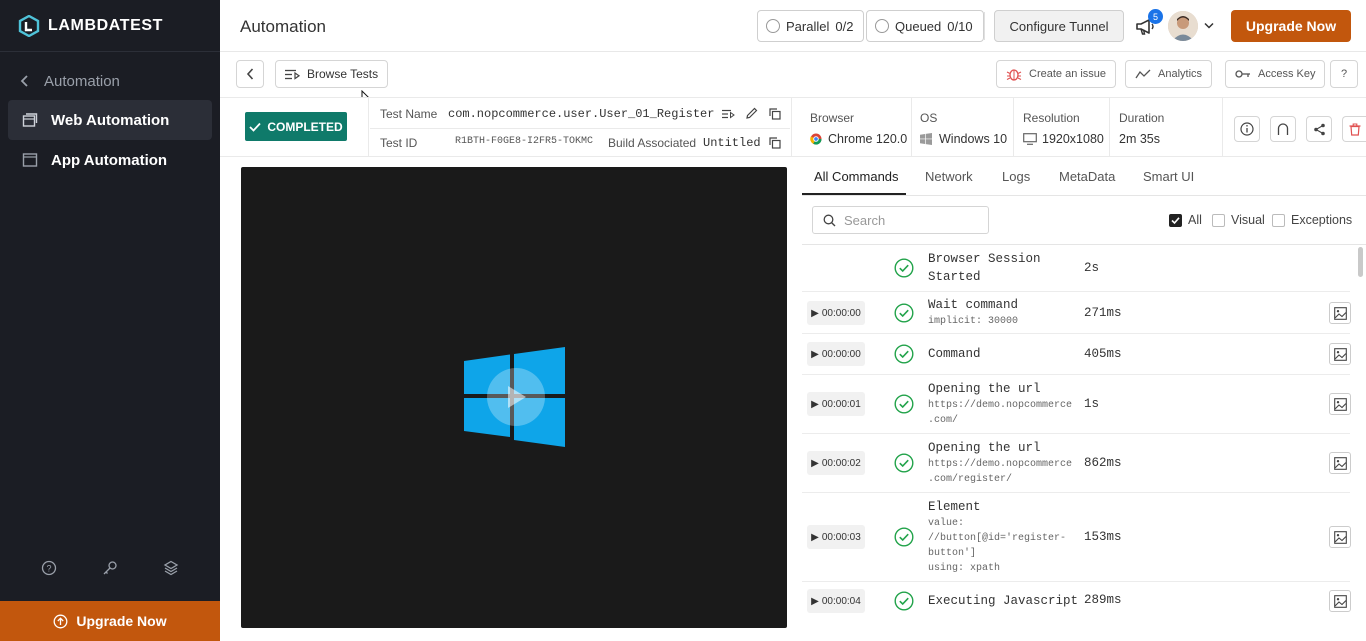 The width and height of the screenshot is (1366, 641). I want to click on browse-tests-label: Browse Tests, so click(343, 74).